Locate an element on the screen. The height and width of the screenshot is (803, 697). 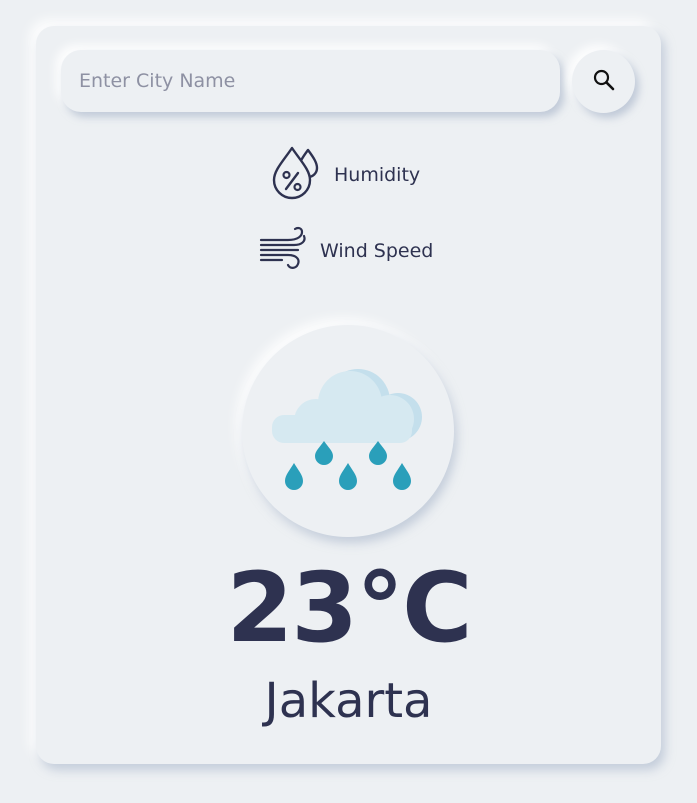
weather-icon-container is located at coordinates (348, 431).